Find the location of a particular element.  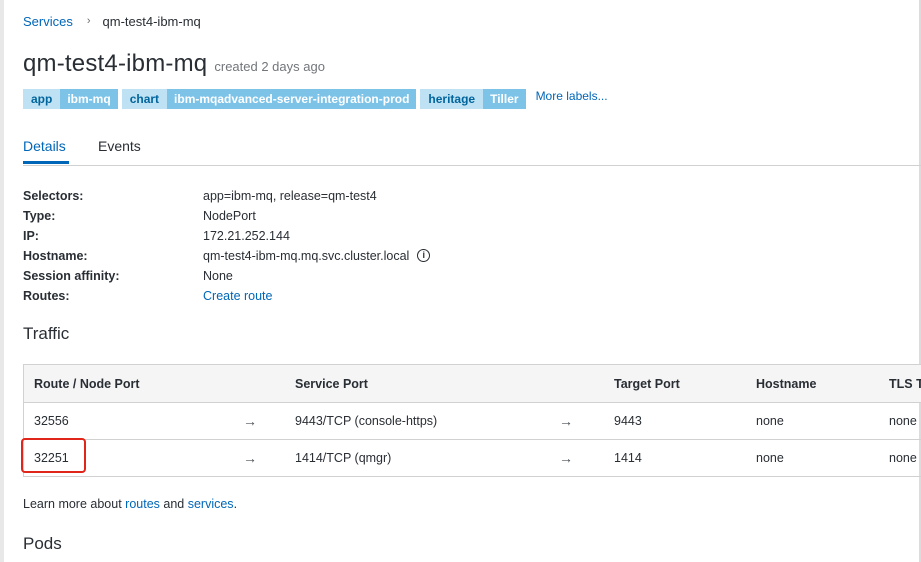

detail-label: Selectors: is located at coordinates (53, 196).